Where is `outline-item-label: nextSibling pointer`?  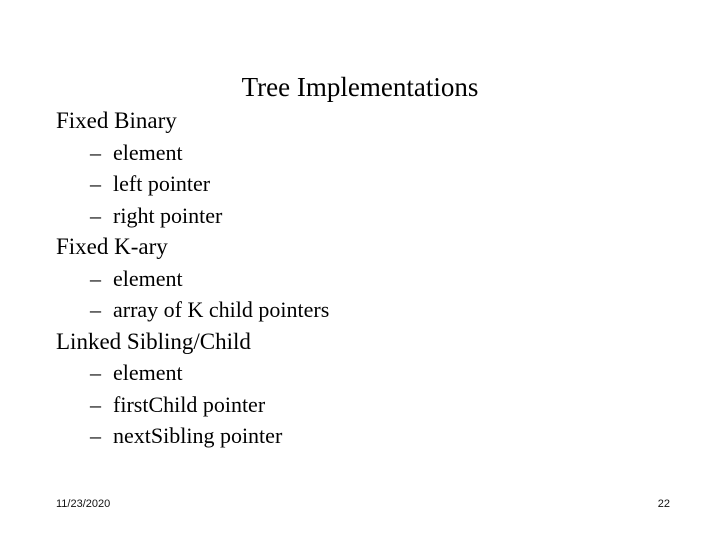
outline-item-label: nextSibling pointer is located at coordinates (198, 435).